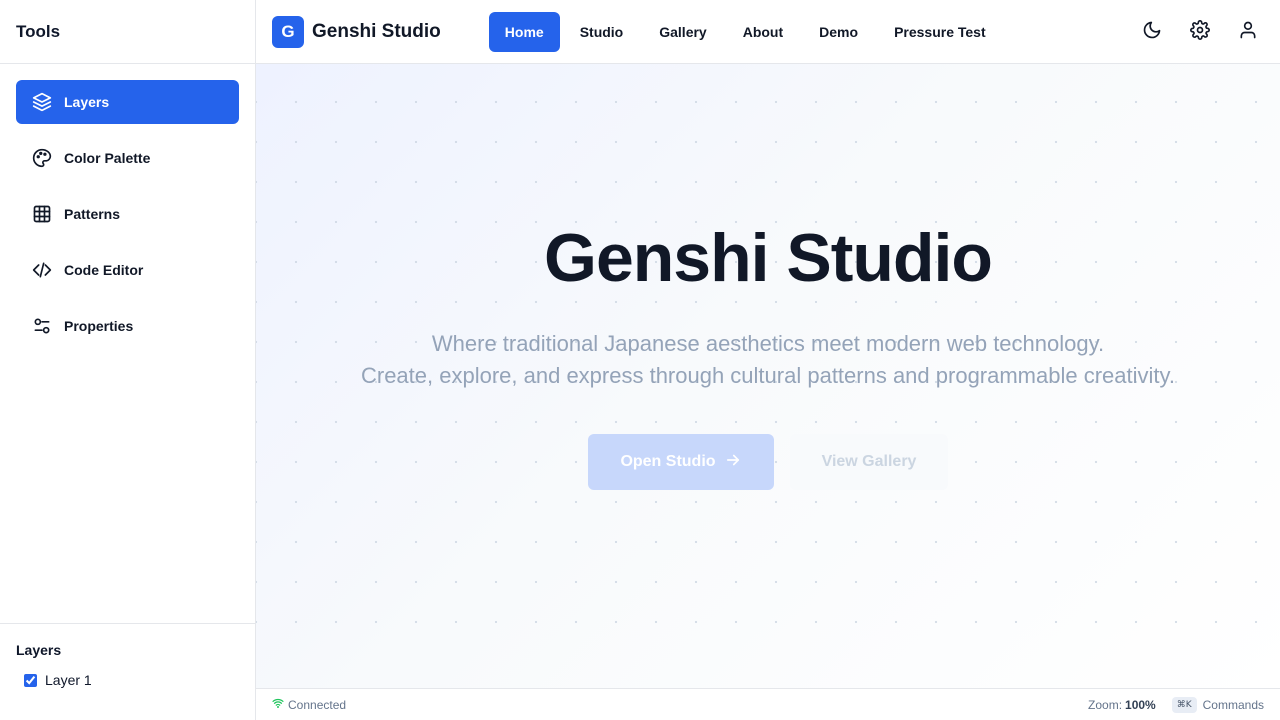 The width and height of the screenshot is (1280, 720). I want to click on connection-status: Connected, so click(309, 704).